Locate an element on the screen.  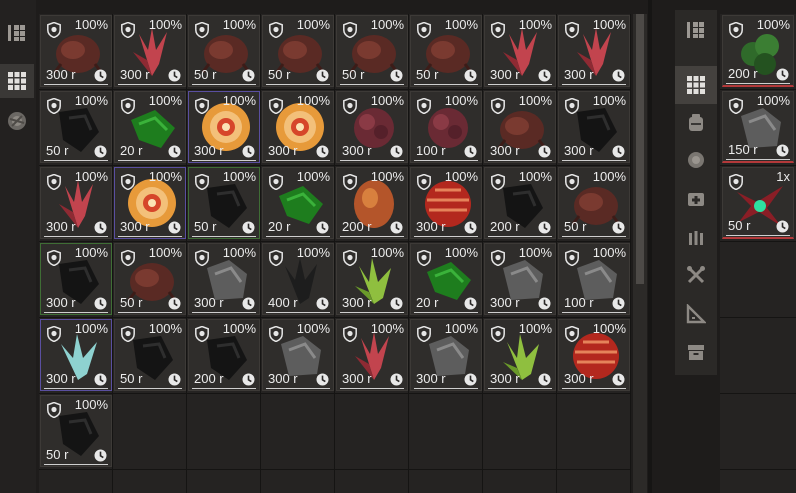
tools-tab is located at coordinates (696, 275).